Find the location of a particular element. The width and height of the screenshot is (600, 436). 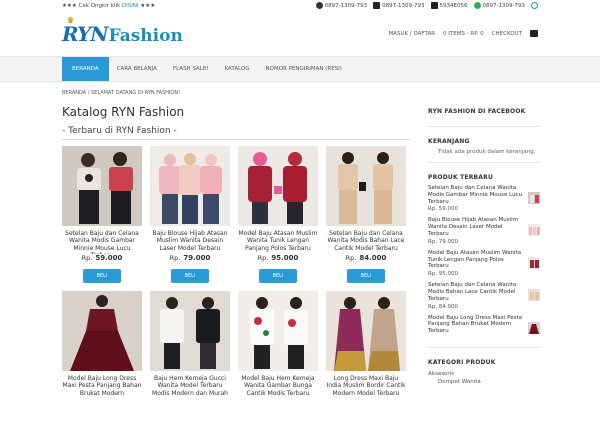

search-icon is located at coordinates (534, 5).